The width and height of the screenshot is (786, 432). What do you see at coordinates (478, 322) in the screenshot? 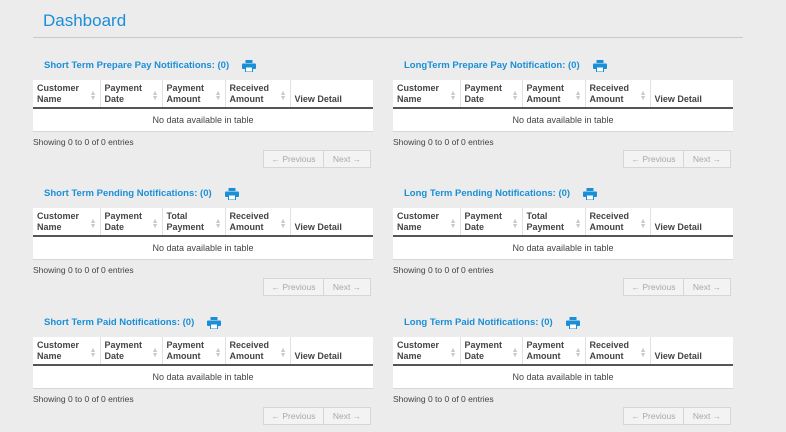
I see `panel-title: Long Term Paid Notifications: (0)` at bounding box center [478, 322].